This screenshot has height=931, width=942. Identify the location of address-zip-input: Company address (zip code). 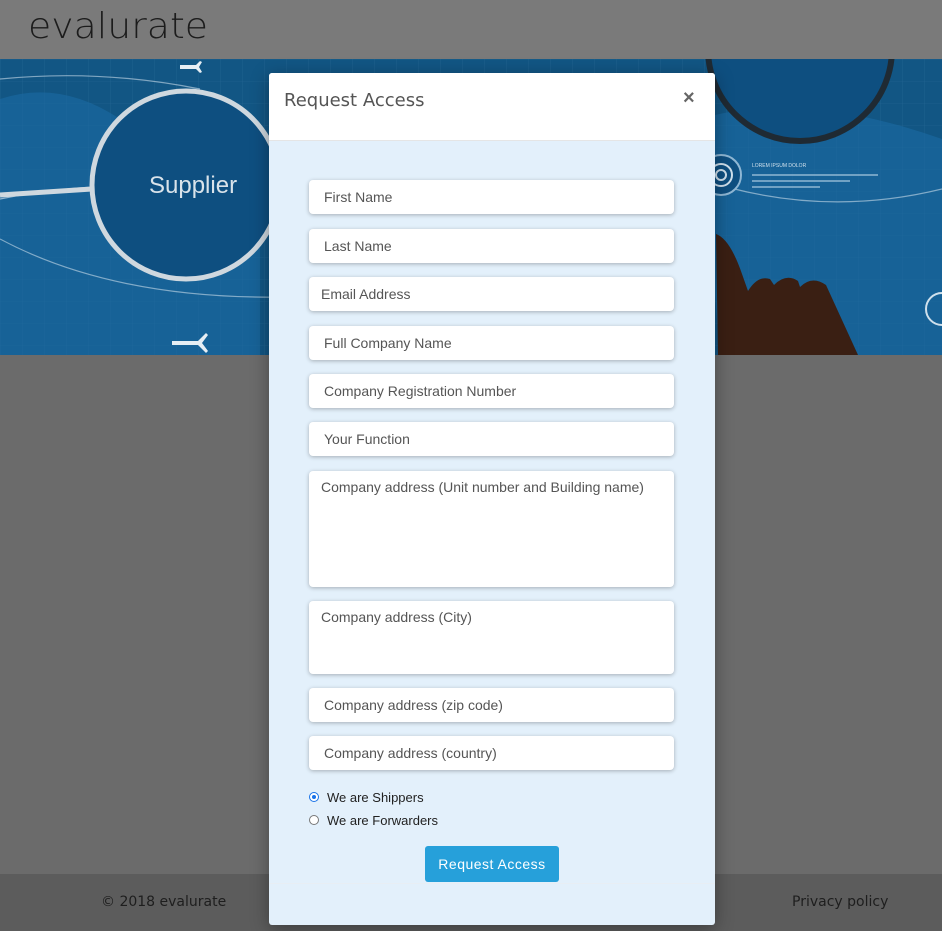
(491, 705).